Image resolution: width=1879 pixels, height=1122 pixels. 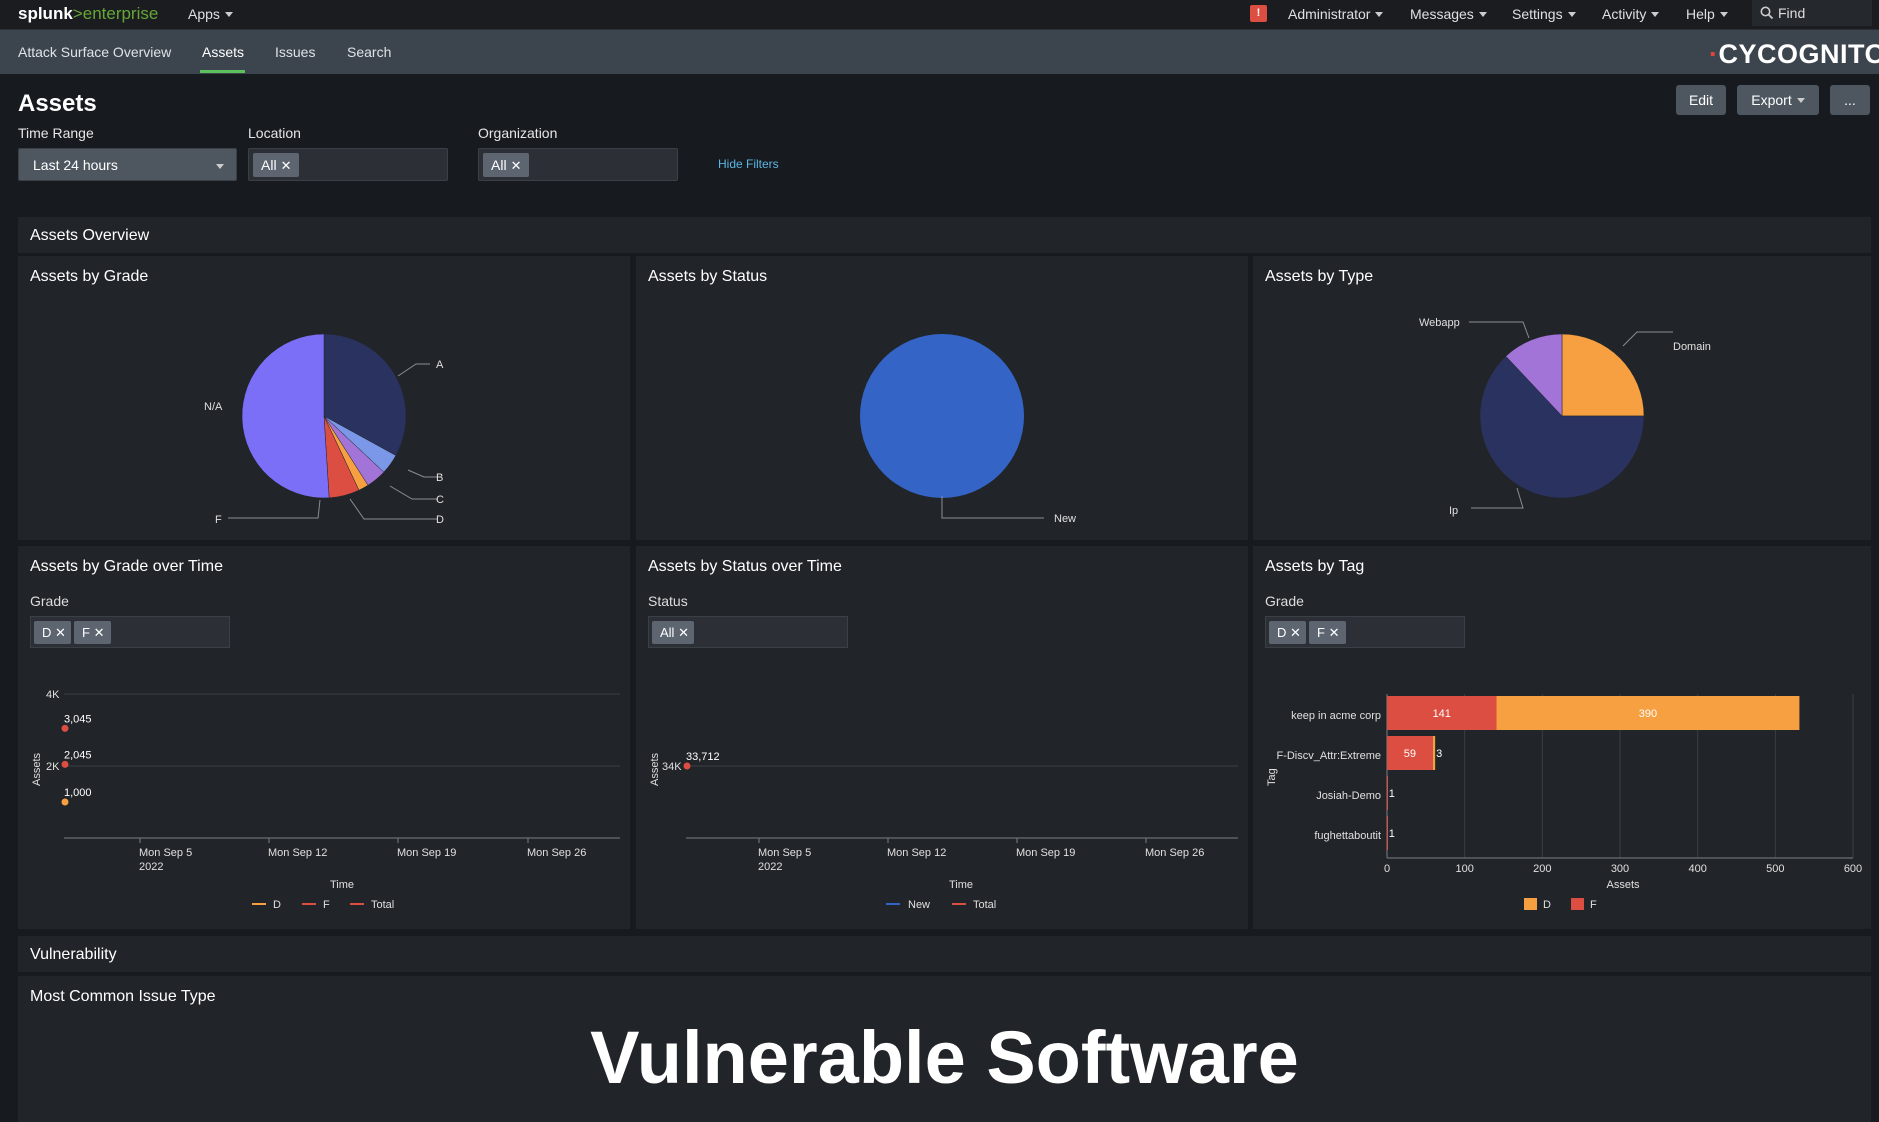 What do you see at coordinates (944, 1057) in the screenshot?
I see `most-common-issue-value: Vulnerable Software` at bounding box center [944, 1057].